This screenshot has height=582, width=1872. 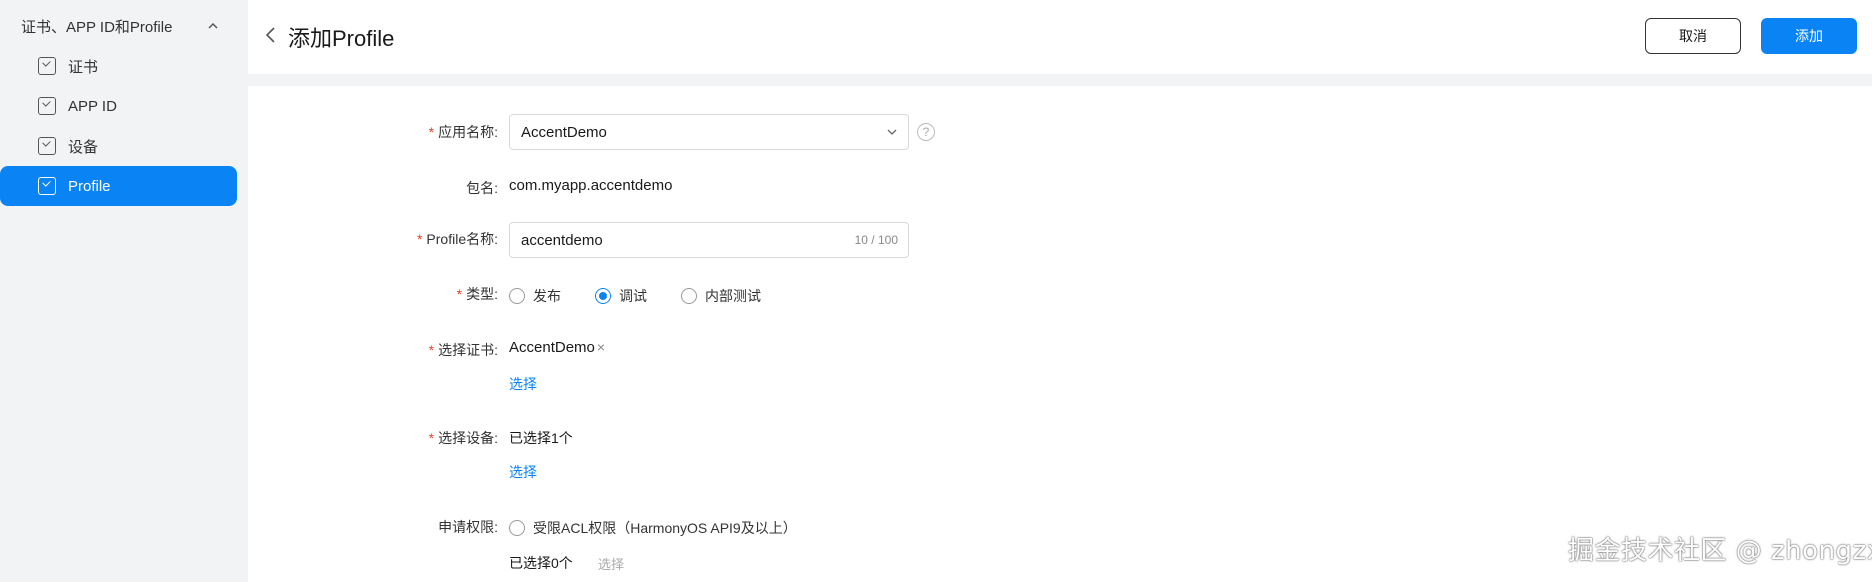 I want to click on page-title: 添加Profile, so click(x=341, y=38).